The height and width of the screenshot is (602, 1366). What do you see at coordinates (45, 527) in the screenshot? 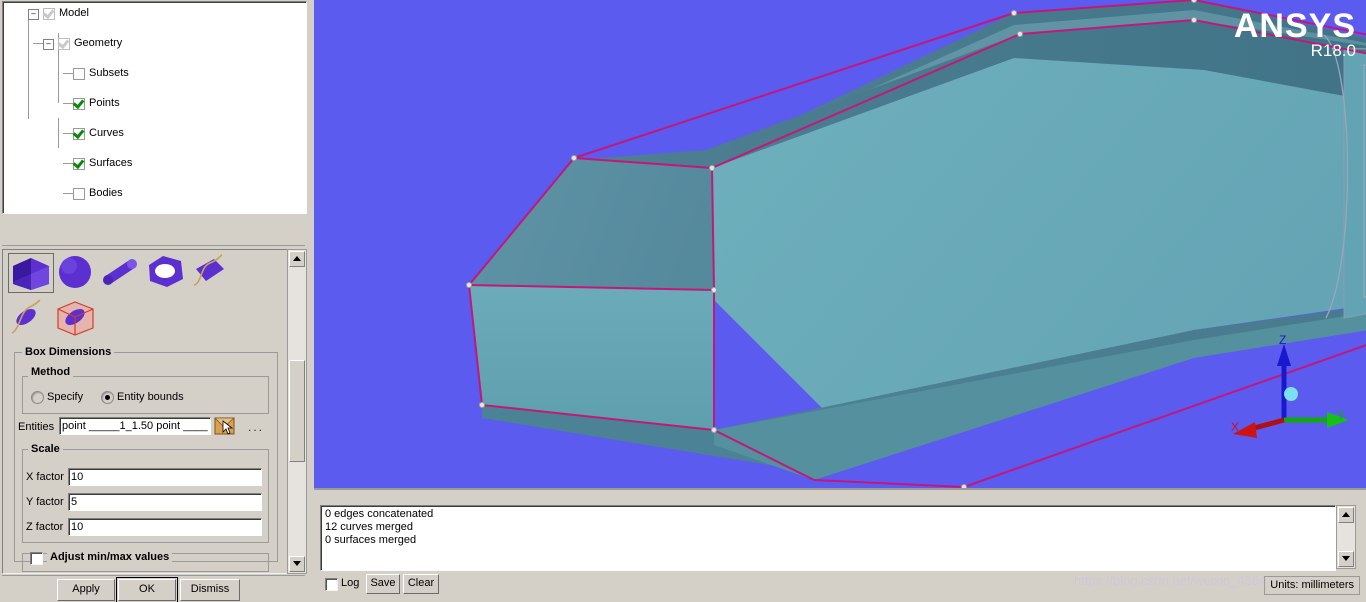
I see `z-factor-label: Z factor` at bounding box center [45, 527].